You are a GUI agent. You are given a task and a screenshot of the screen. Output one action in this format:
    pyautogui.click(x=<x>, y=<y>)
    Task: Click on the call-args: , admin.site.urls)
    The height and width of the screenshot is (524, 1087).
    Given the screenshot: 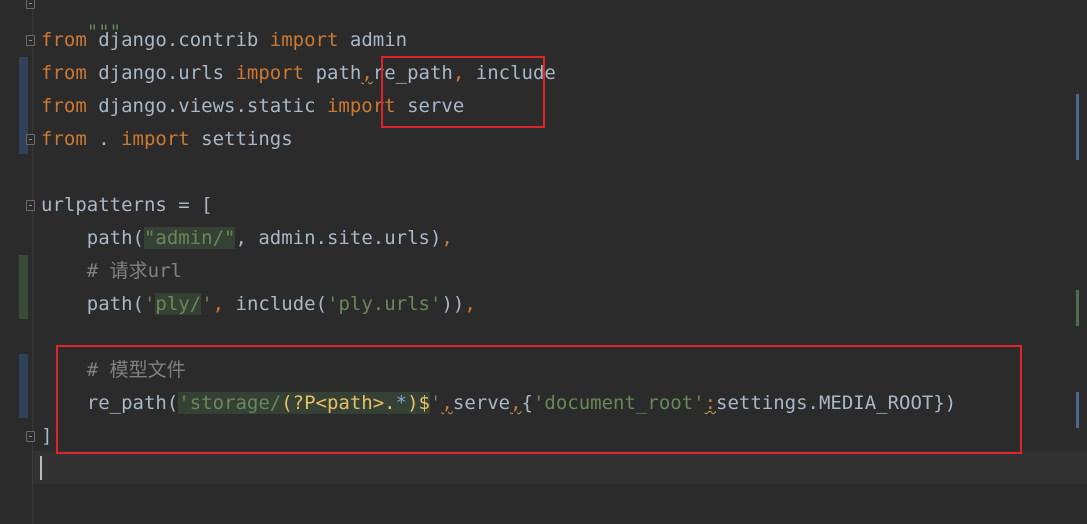 What is the action you would take?
    pyautogui.click(x=338, y=238)
    